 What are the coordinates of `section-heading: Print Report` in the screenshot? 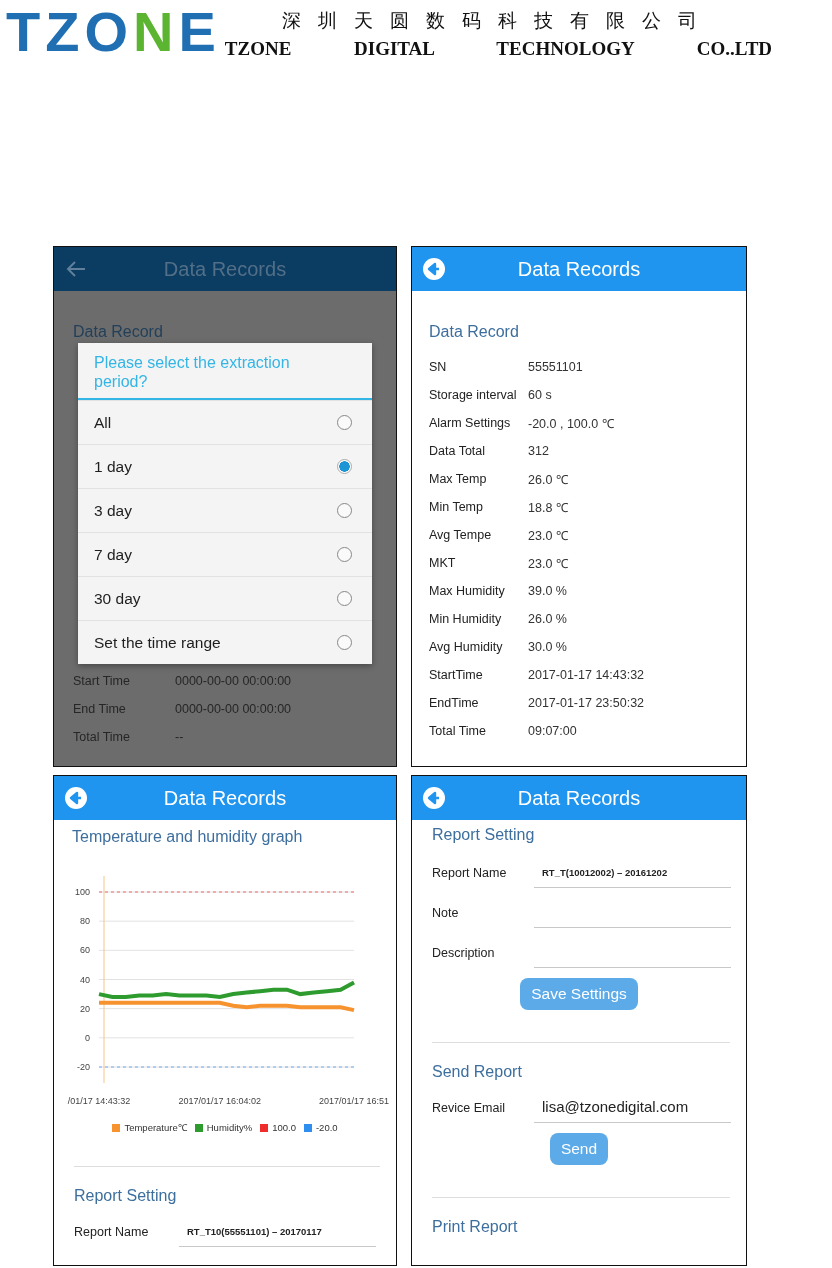 It's located at (475, 1227).